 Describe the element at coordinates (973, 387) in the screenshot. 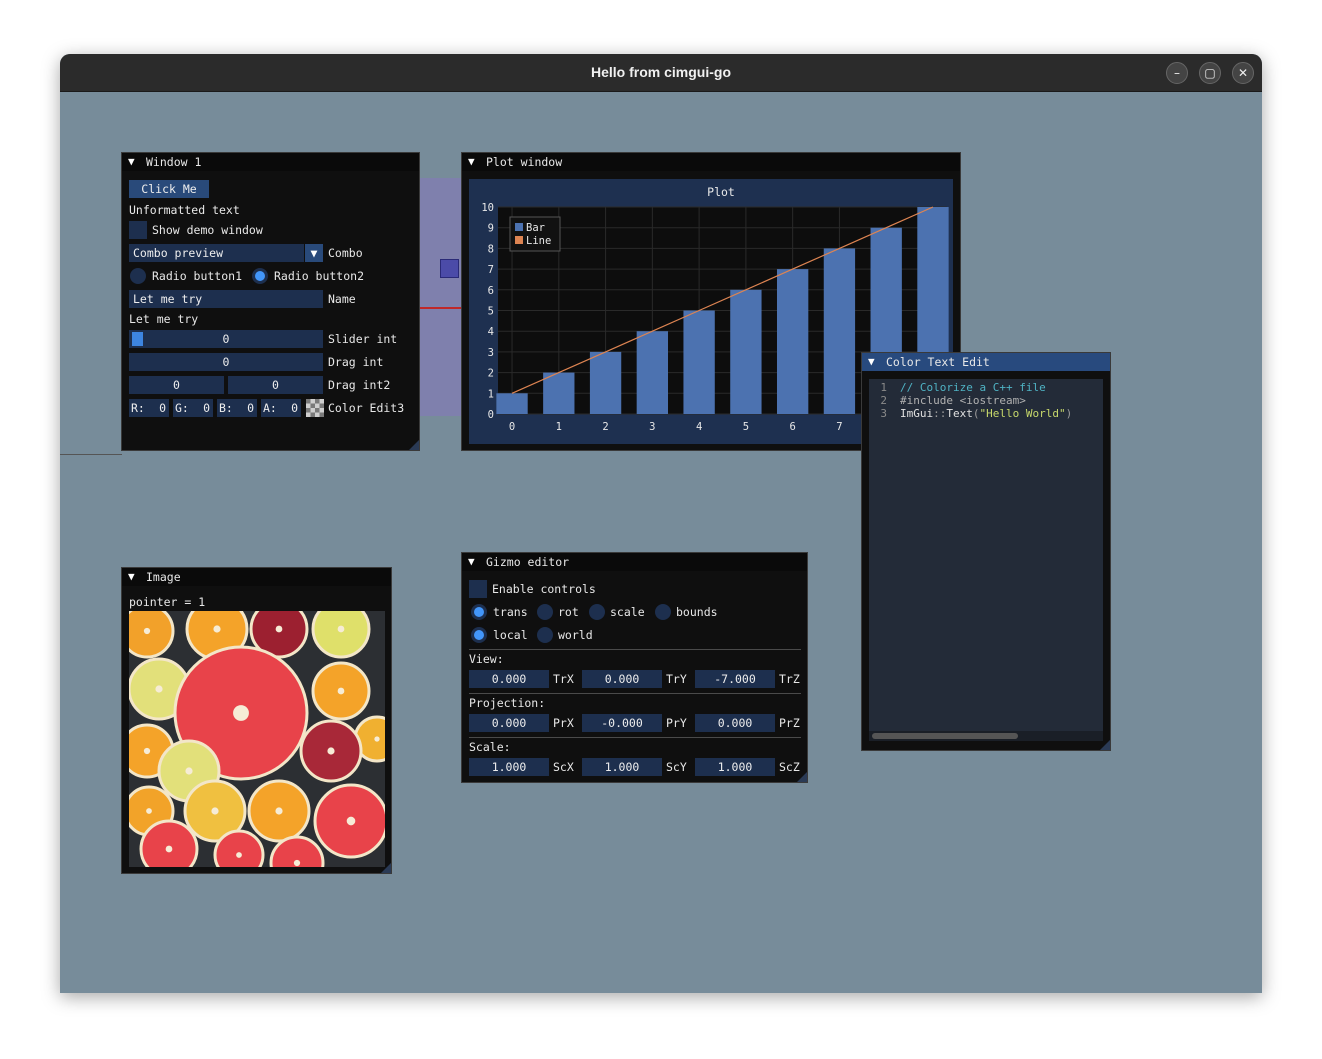

I see `code-token: // Colorize a C++ file` at that location.